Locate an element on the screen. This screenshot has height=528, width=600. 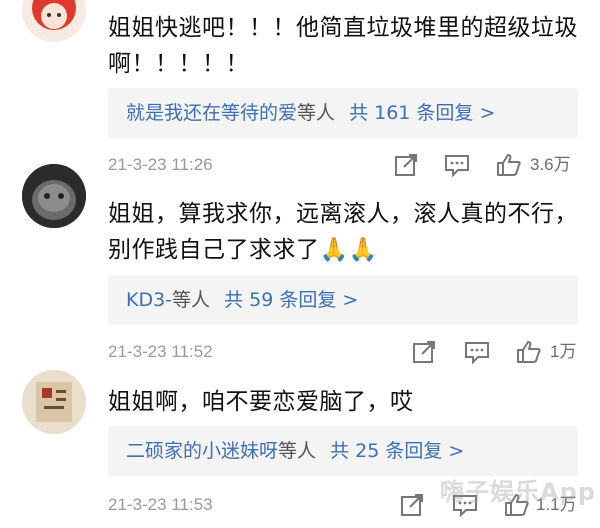
like-count: 3.6万 is located at coordinates (550, 164).